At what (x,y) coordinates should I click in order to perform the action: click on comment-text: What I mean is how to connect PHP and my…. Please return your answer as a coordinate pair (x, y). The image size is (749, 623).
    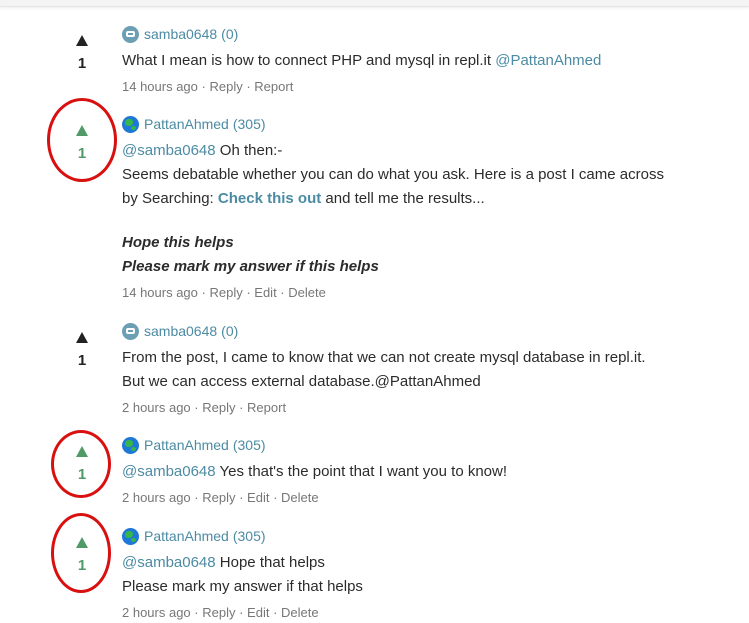
    Looking at the image, I should click on (362, 60).